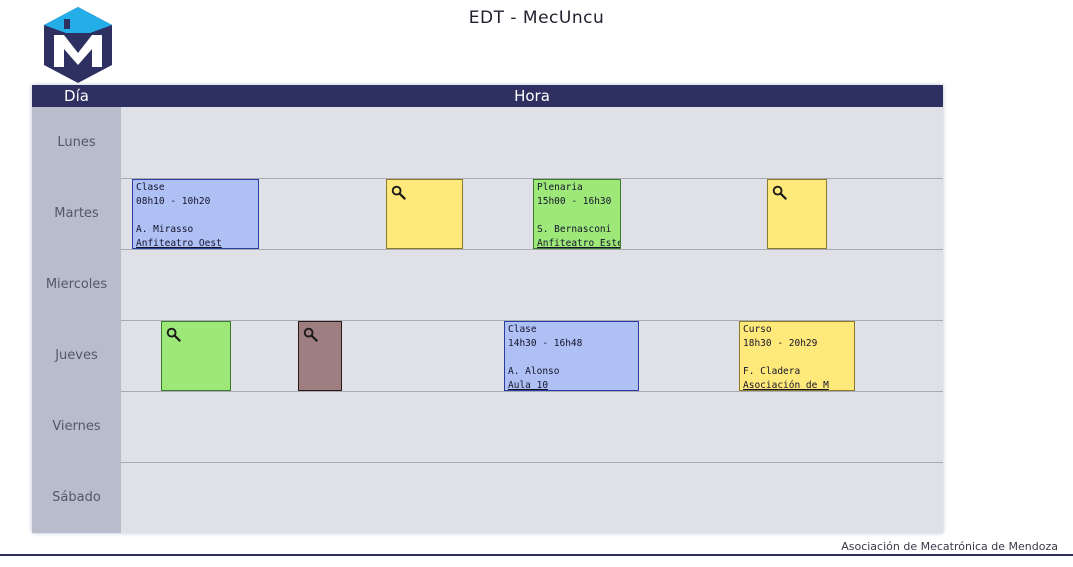  What do you see at coordinates (165, 229) in the screenshot?
I see `event-person: A. Mirasso` at bounding box center [165, 229].